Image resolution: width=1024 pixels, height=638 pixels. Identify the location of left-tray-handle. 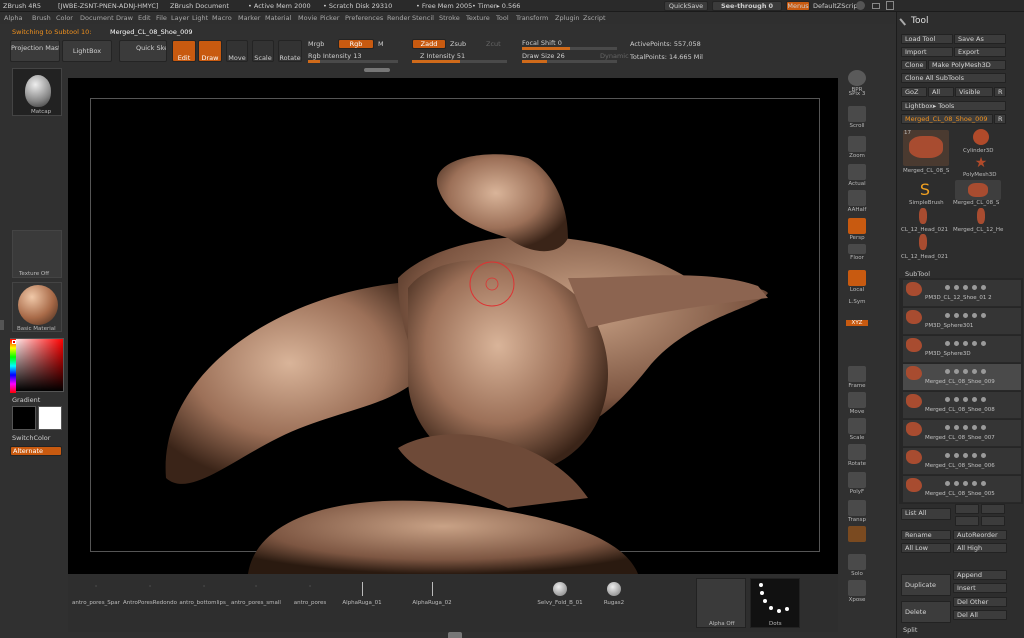
(2, 325).